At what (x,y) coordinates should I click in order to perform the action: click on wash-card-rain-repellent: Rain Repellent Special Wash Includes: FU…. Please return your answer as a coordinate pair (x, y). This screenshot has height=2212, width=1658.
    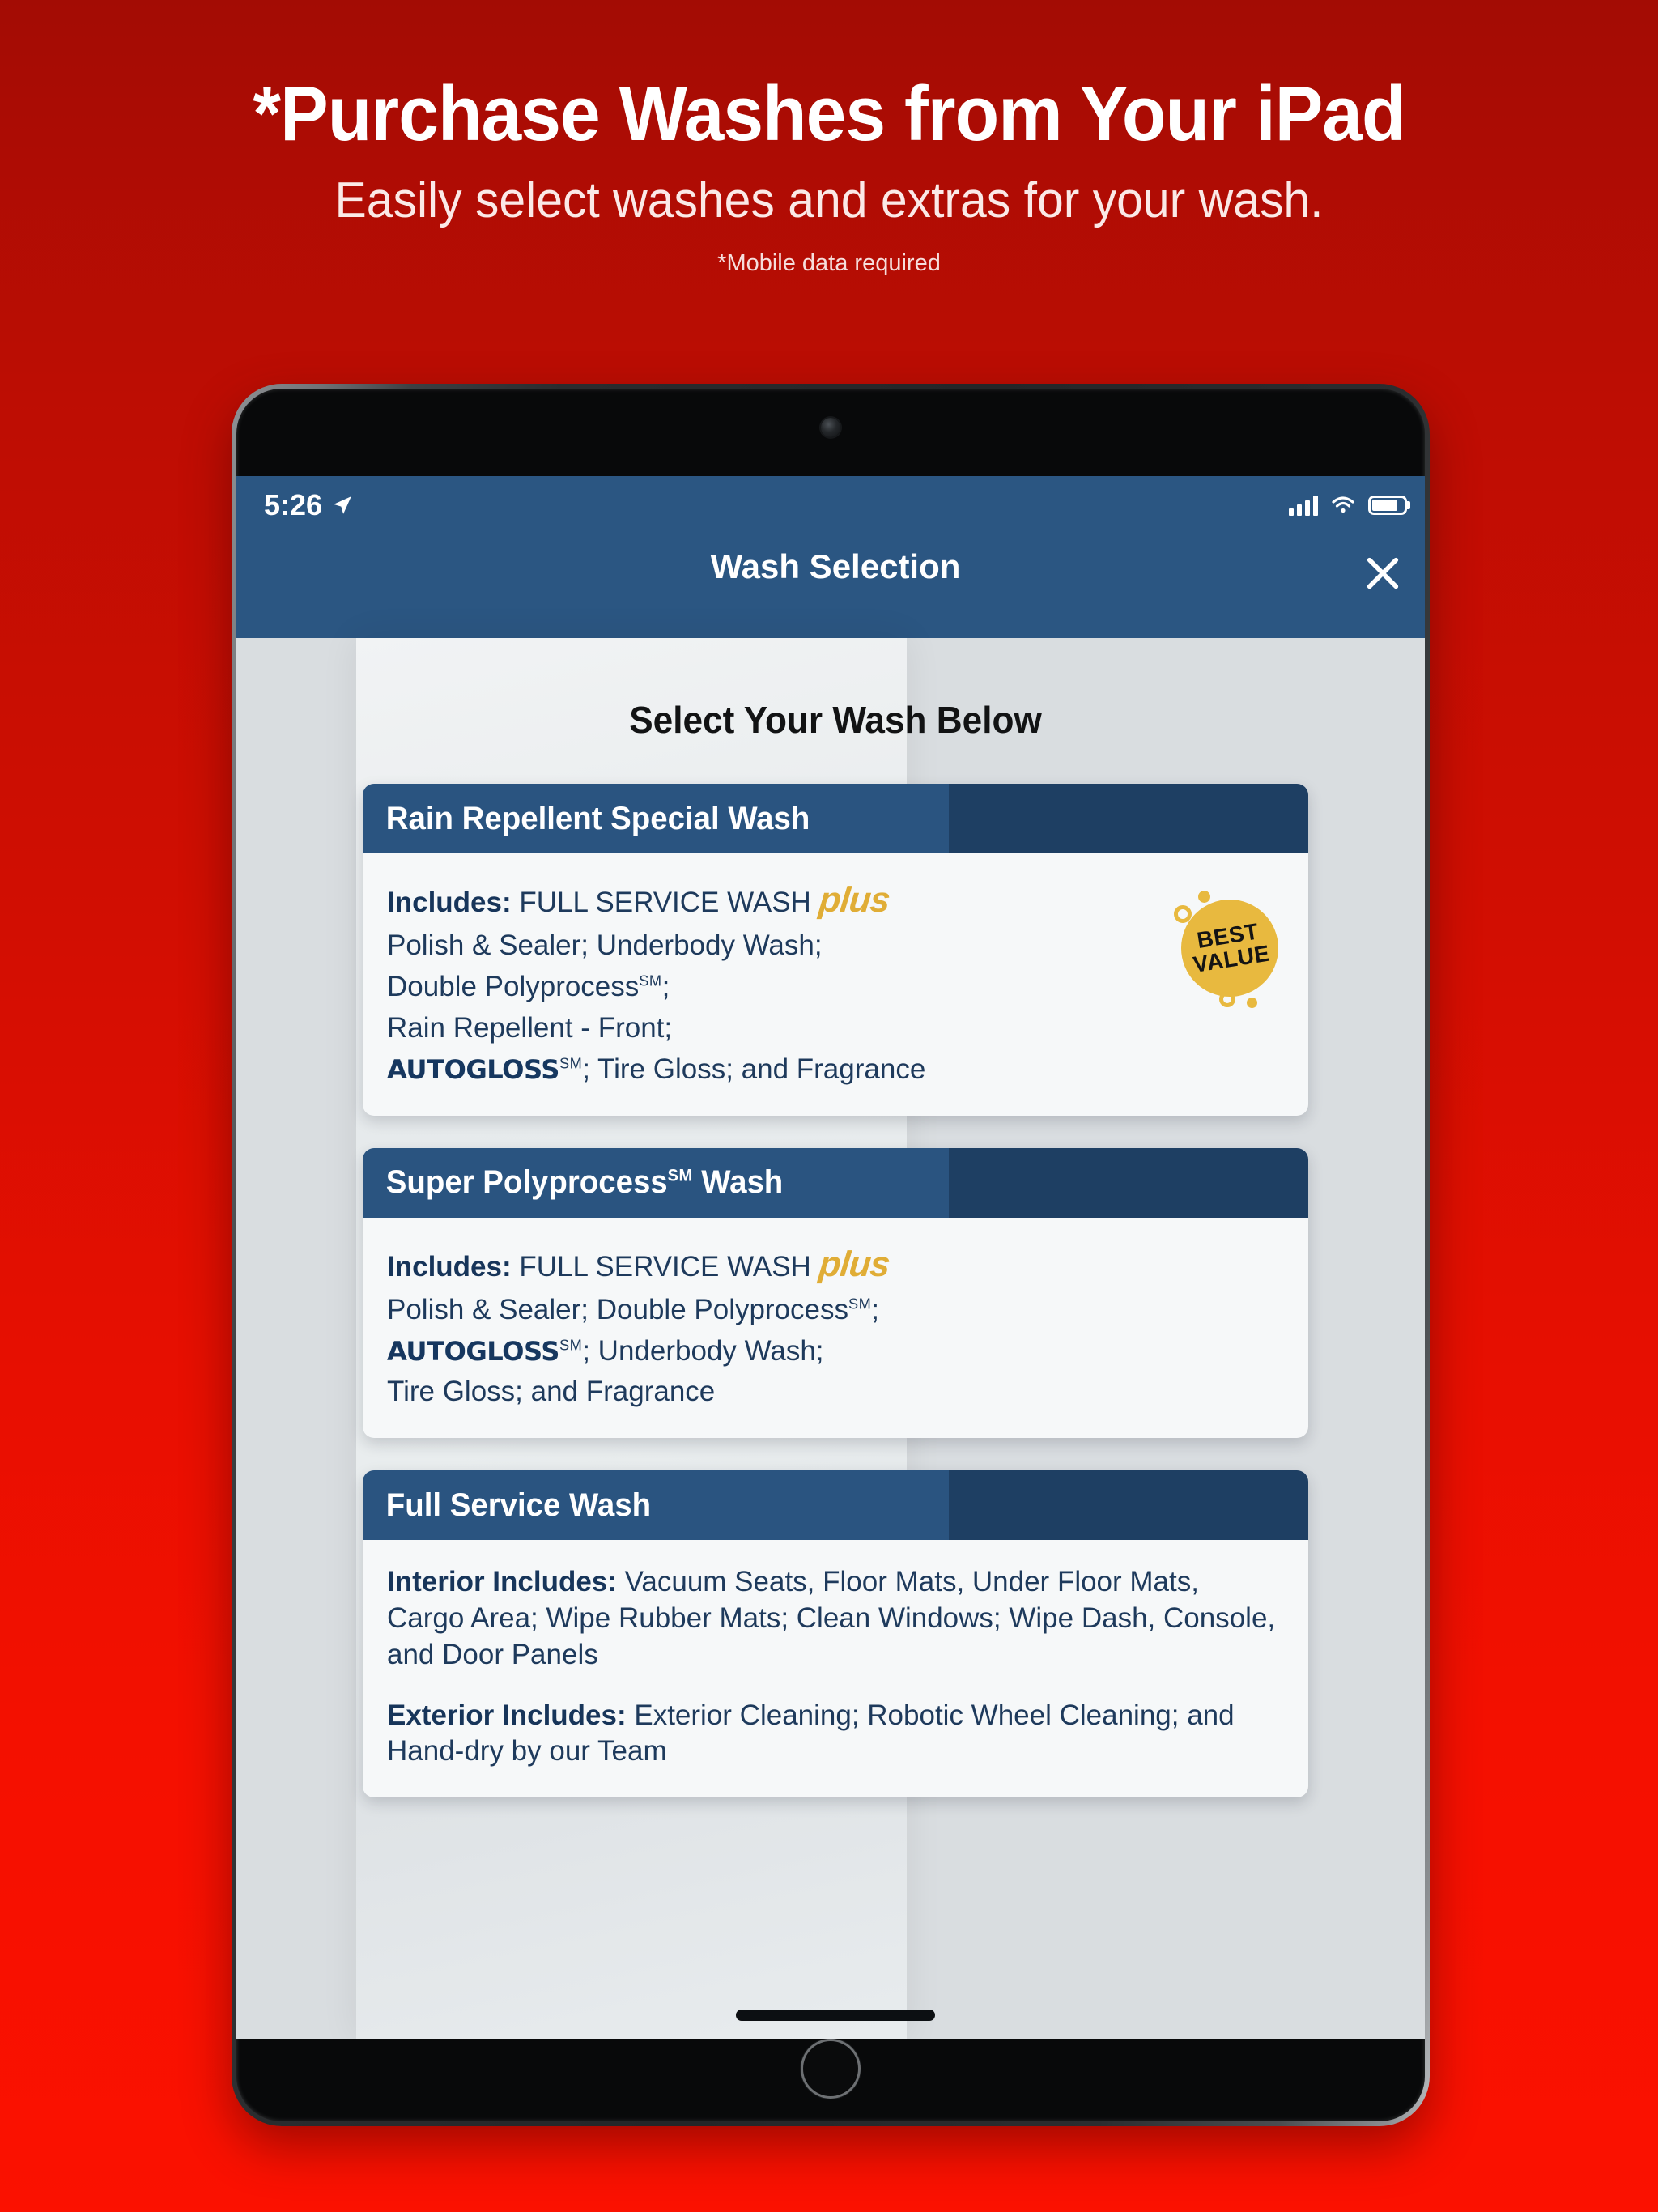
    Looking at the image, I should click on (835, 950).